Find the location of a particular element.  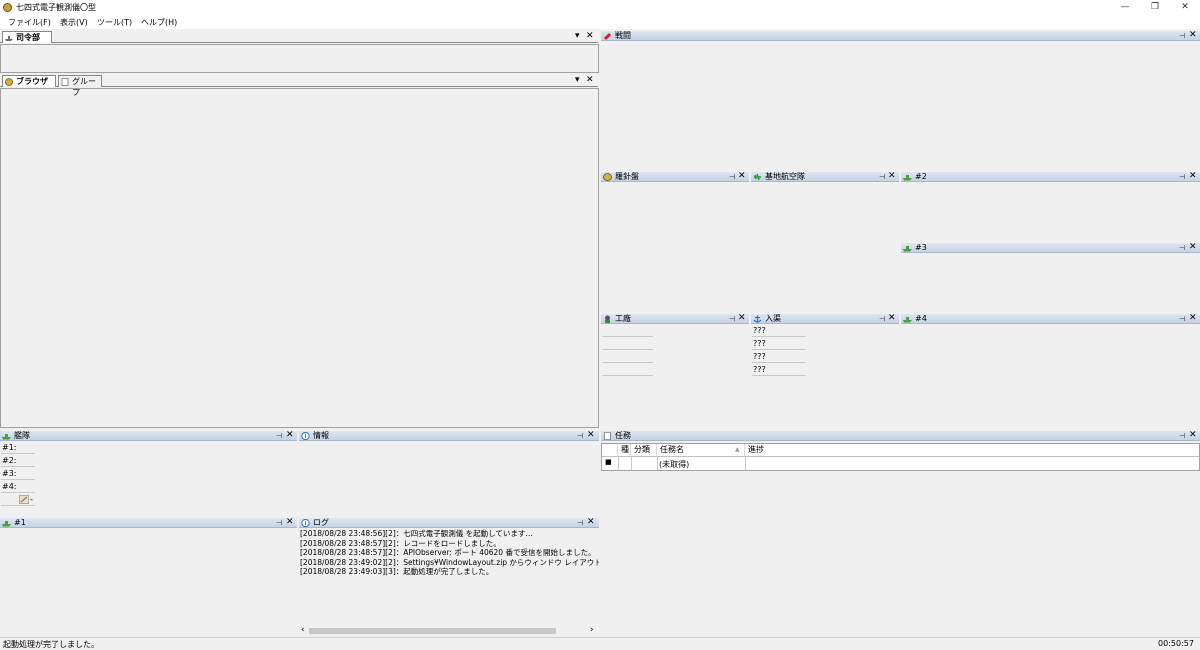

compass-pin-icon: ⊣ is located at coordinates (732, 177).